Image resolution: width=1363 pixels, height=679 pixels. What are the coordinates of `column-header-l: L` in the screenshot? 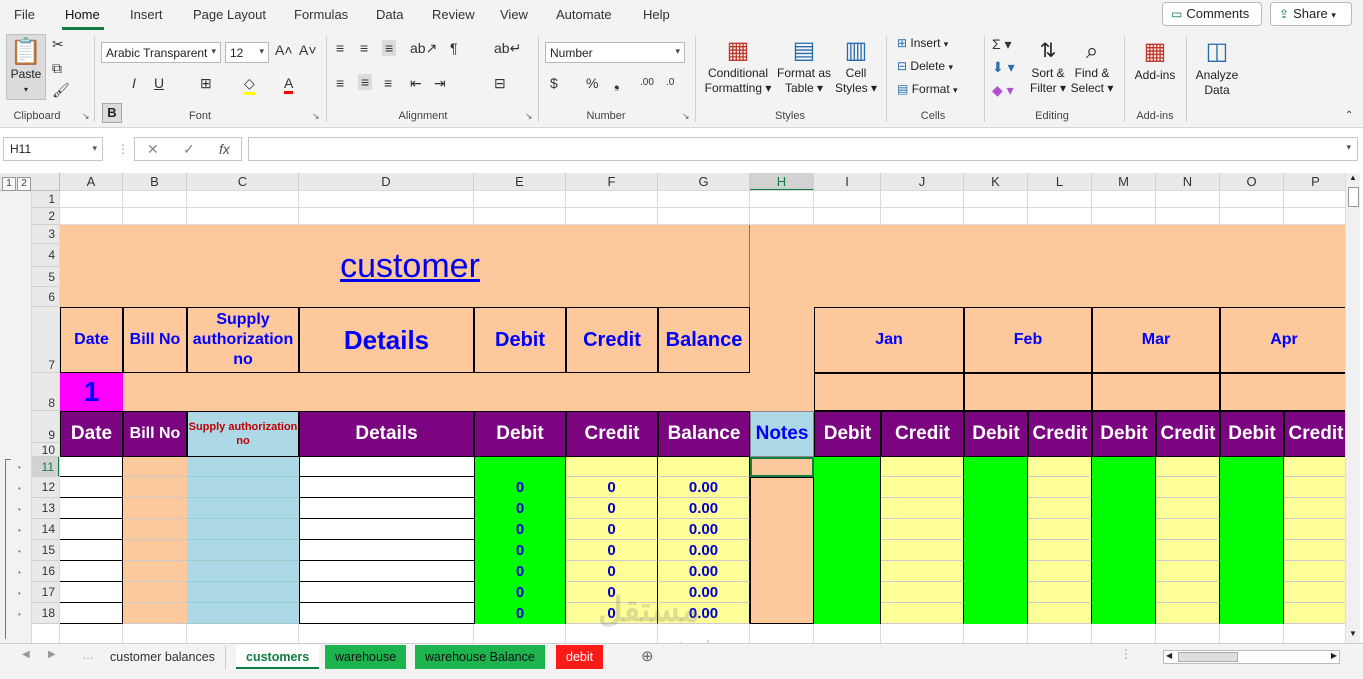 It's located at (1060, 182).